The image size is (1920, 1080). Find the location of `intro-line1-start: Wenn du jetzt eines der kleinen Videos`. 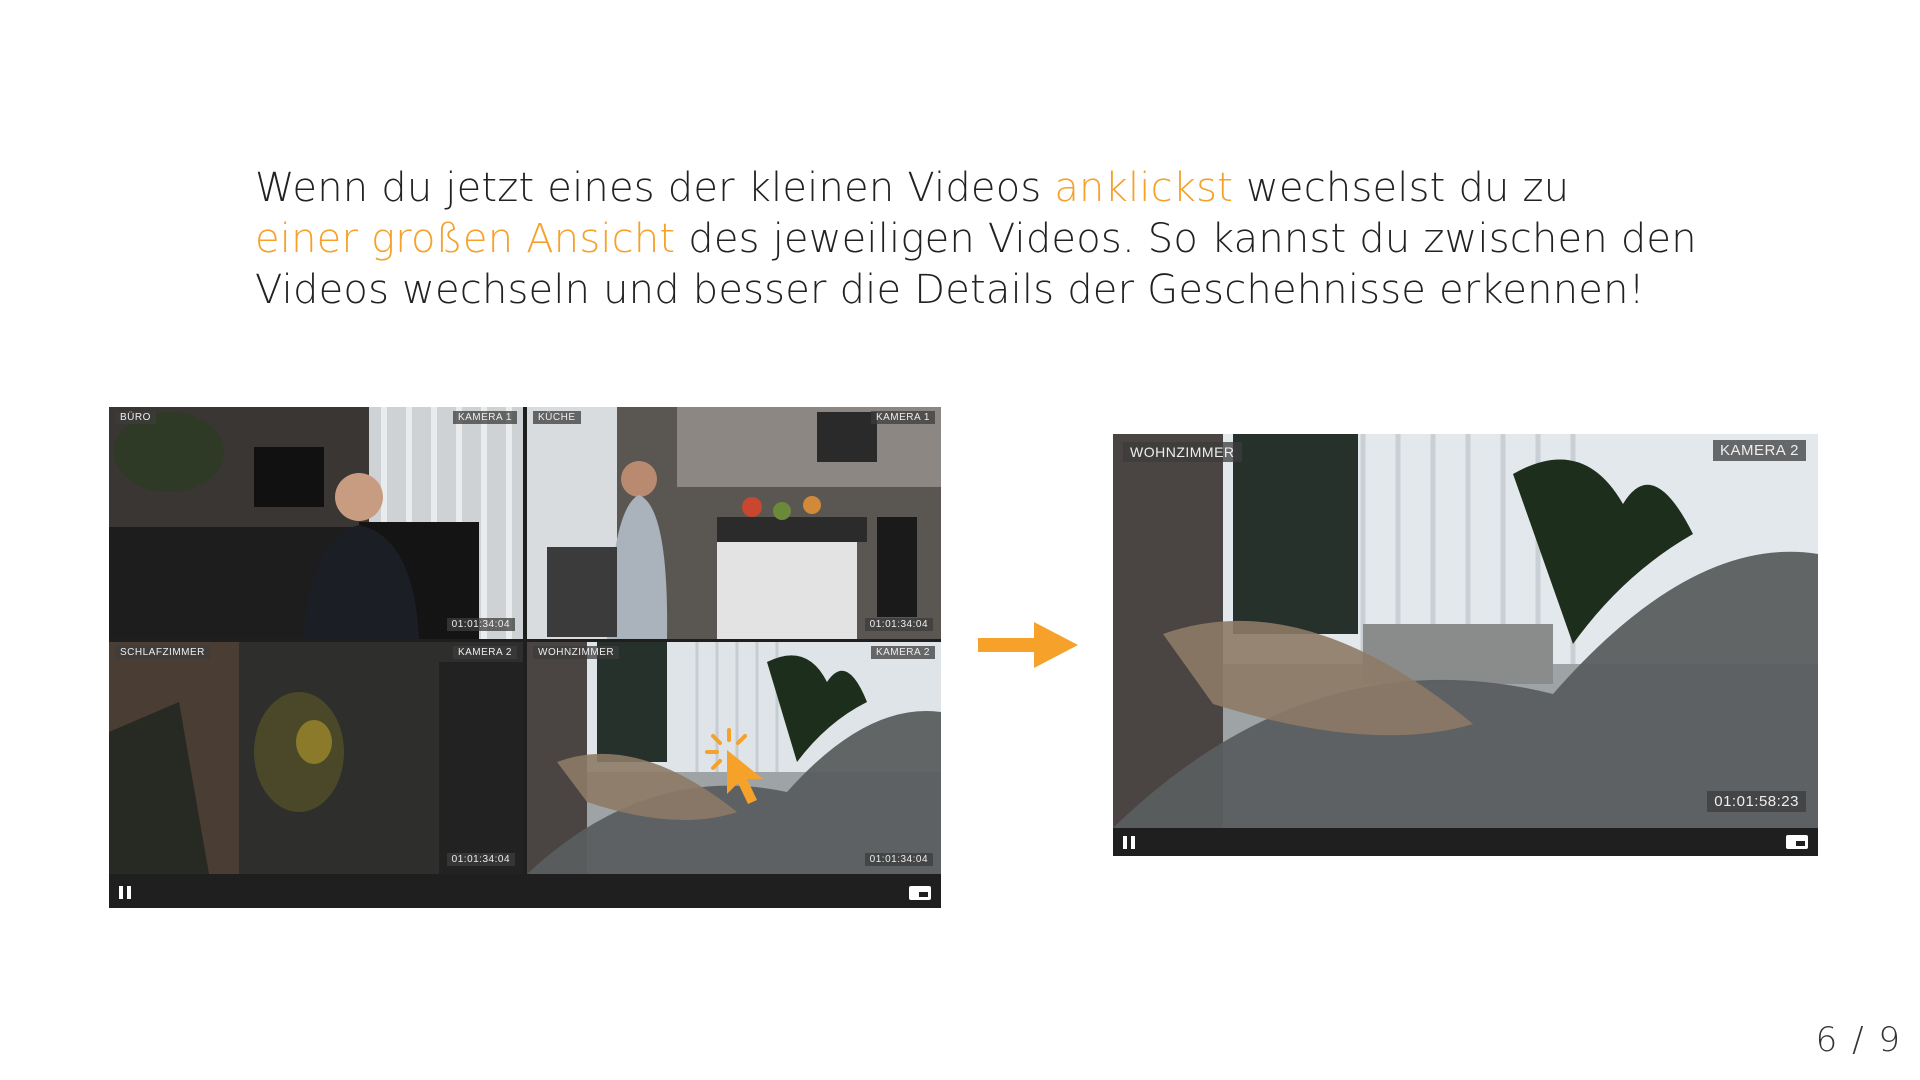

intro-line1-start: Wenn du jetzt eines der kleinen Videos is located at coordinates (655, 188).